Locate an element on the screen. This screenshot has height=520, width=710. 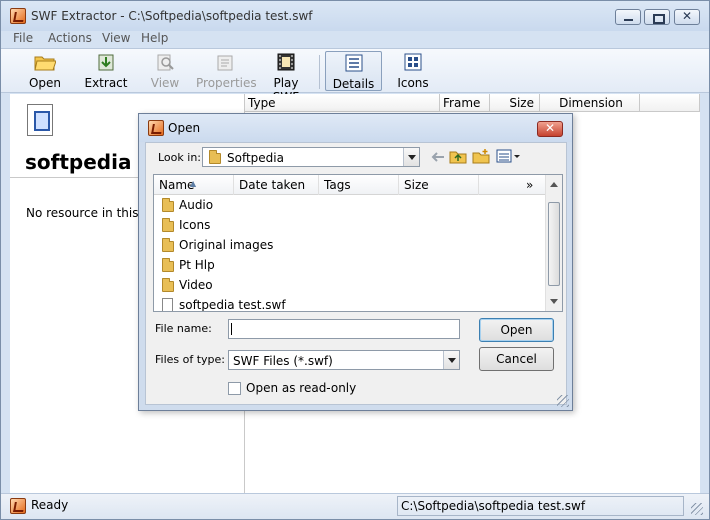
scroll-up-icon is located at coordinates (554, 184).